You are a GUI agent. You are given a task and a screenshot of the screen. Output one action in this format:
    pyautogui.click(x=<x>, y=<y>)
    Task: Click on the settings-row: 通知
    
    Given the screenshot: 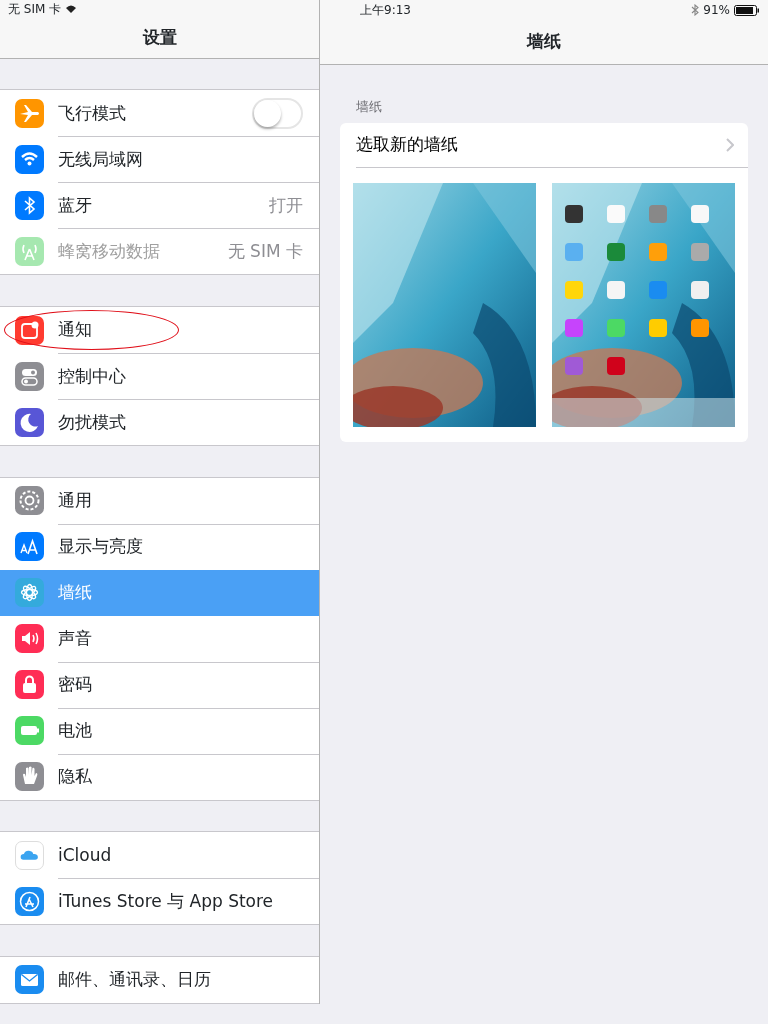 What is the action you would take?
    pyautogui.click(x=159, y=330)
    